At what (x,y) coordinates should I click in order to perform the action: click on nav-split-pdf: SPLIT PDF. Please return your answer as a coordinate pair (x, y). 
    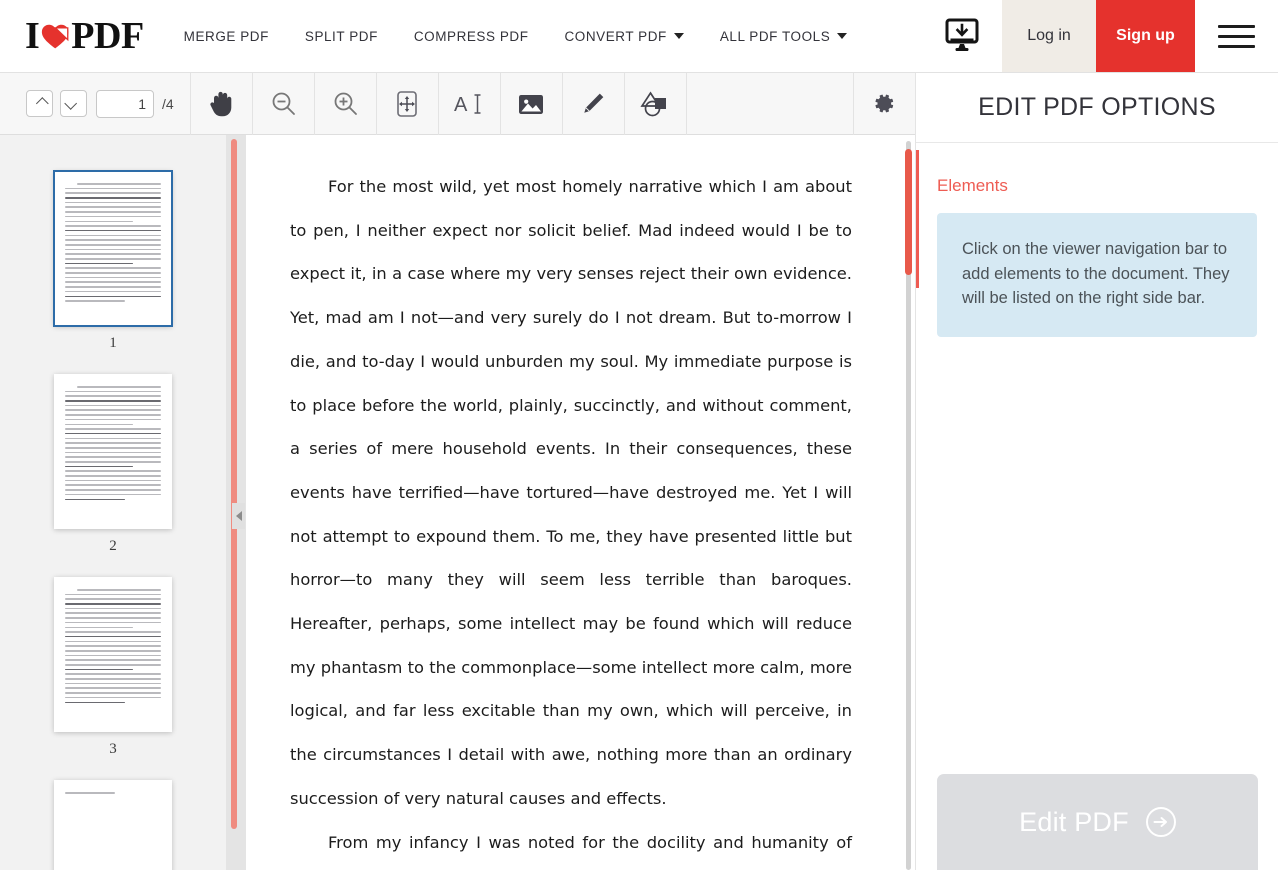
    Looking at the image, I should click on (341, 36).